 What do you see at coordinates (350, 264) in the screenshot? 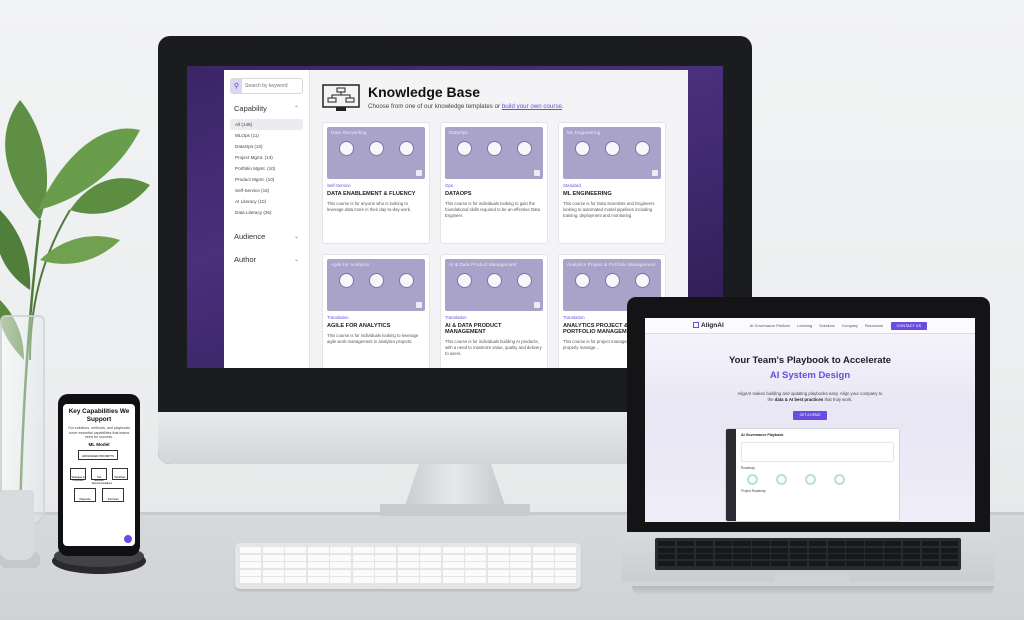
I see `card-image-caption: Agile for Analytics` at bounding box center [350, 264].